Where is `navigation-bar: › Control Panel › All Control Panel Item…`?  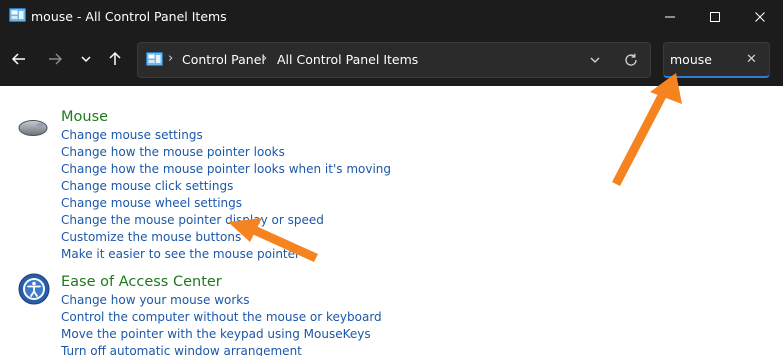 navigation-bar: › Control Panel › All Control Panel Item… is located at coordinates (391, 60).